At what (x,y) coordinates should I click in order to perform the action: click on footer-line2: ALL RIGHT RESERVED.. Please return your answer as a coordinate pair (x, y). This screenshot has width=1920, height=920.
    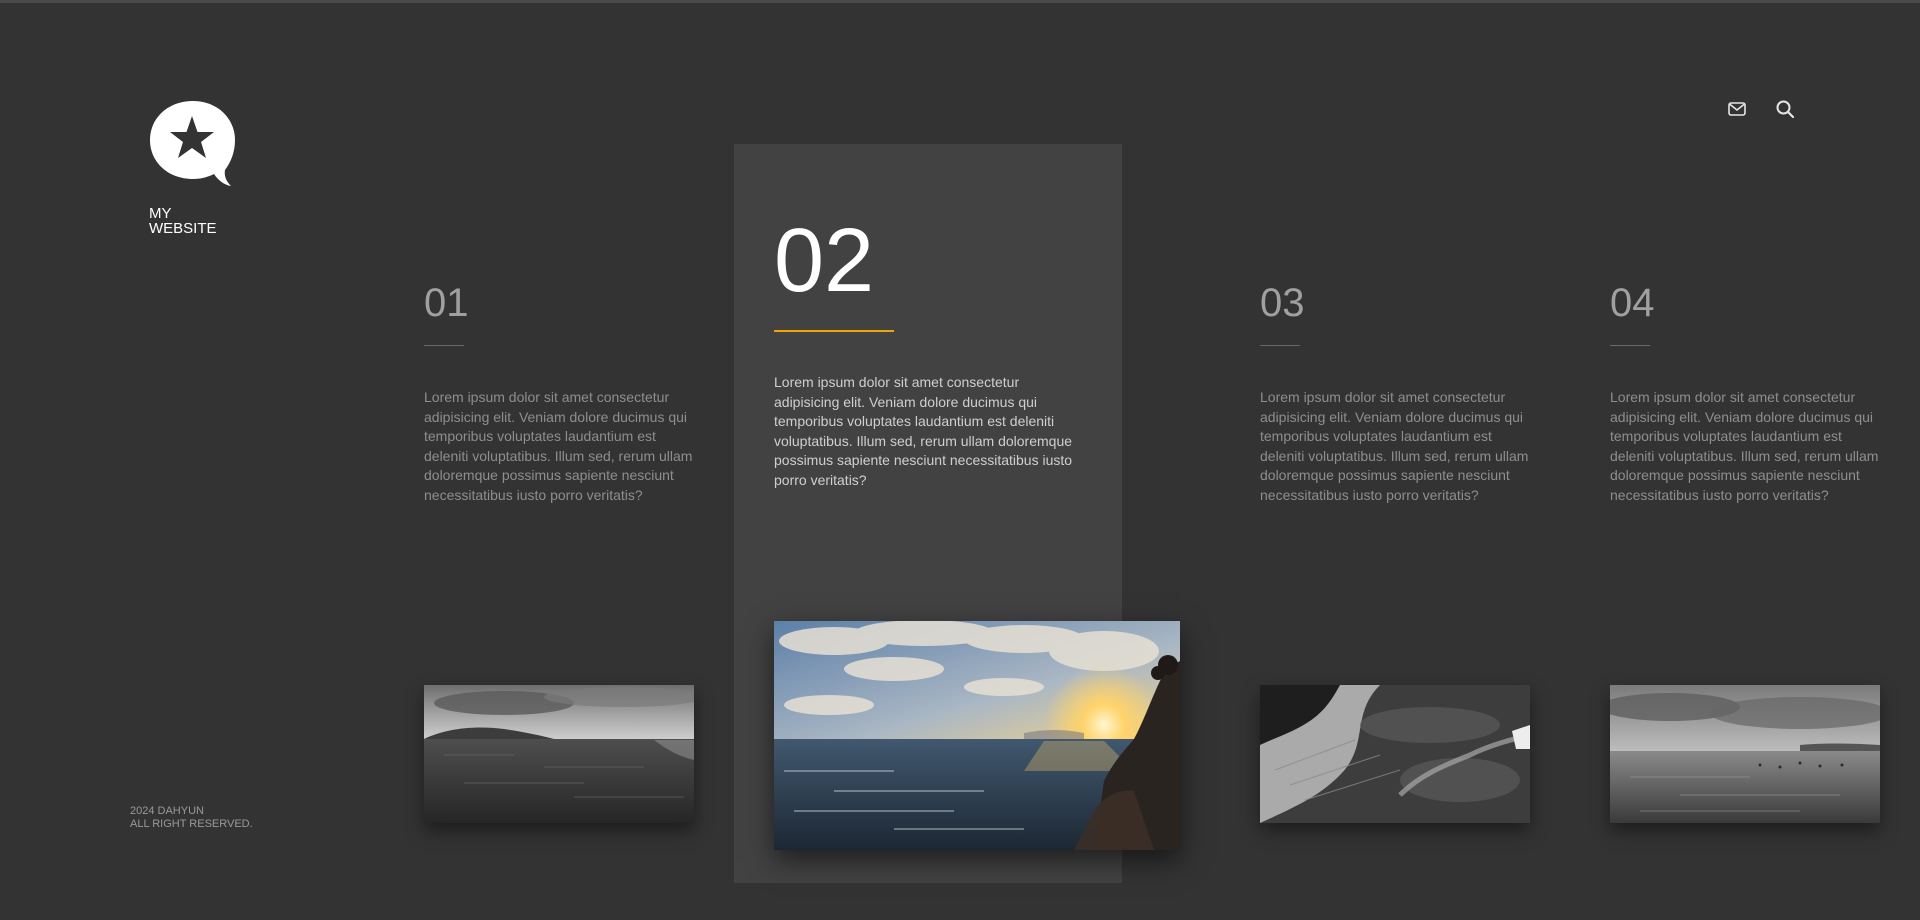
    Looking at the image, I should click on (191, 824).